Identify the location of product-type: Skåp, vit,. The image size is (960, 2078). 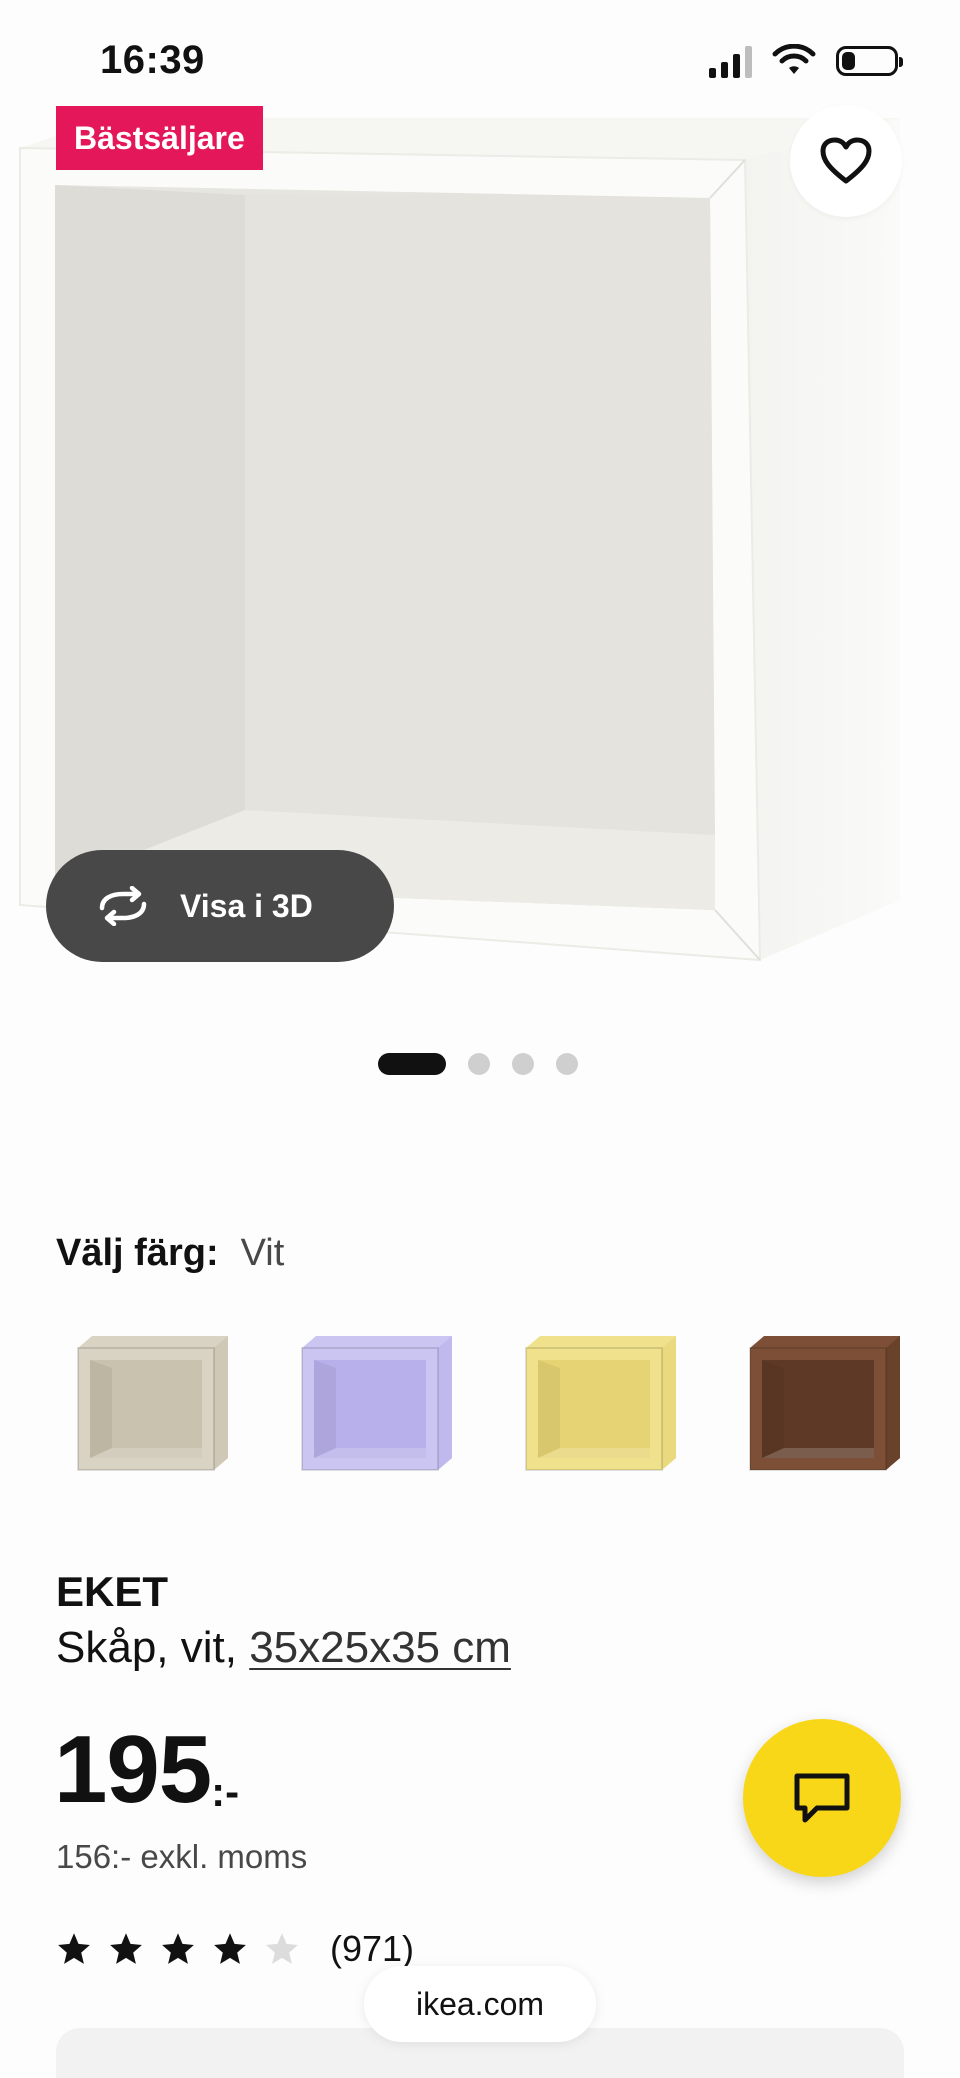
(146, 1647).